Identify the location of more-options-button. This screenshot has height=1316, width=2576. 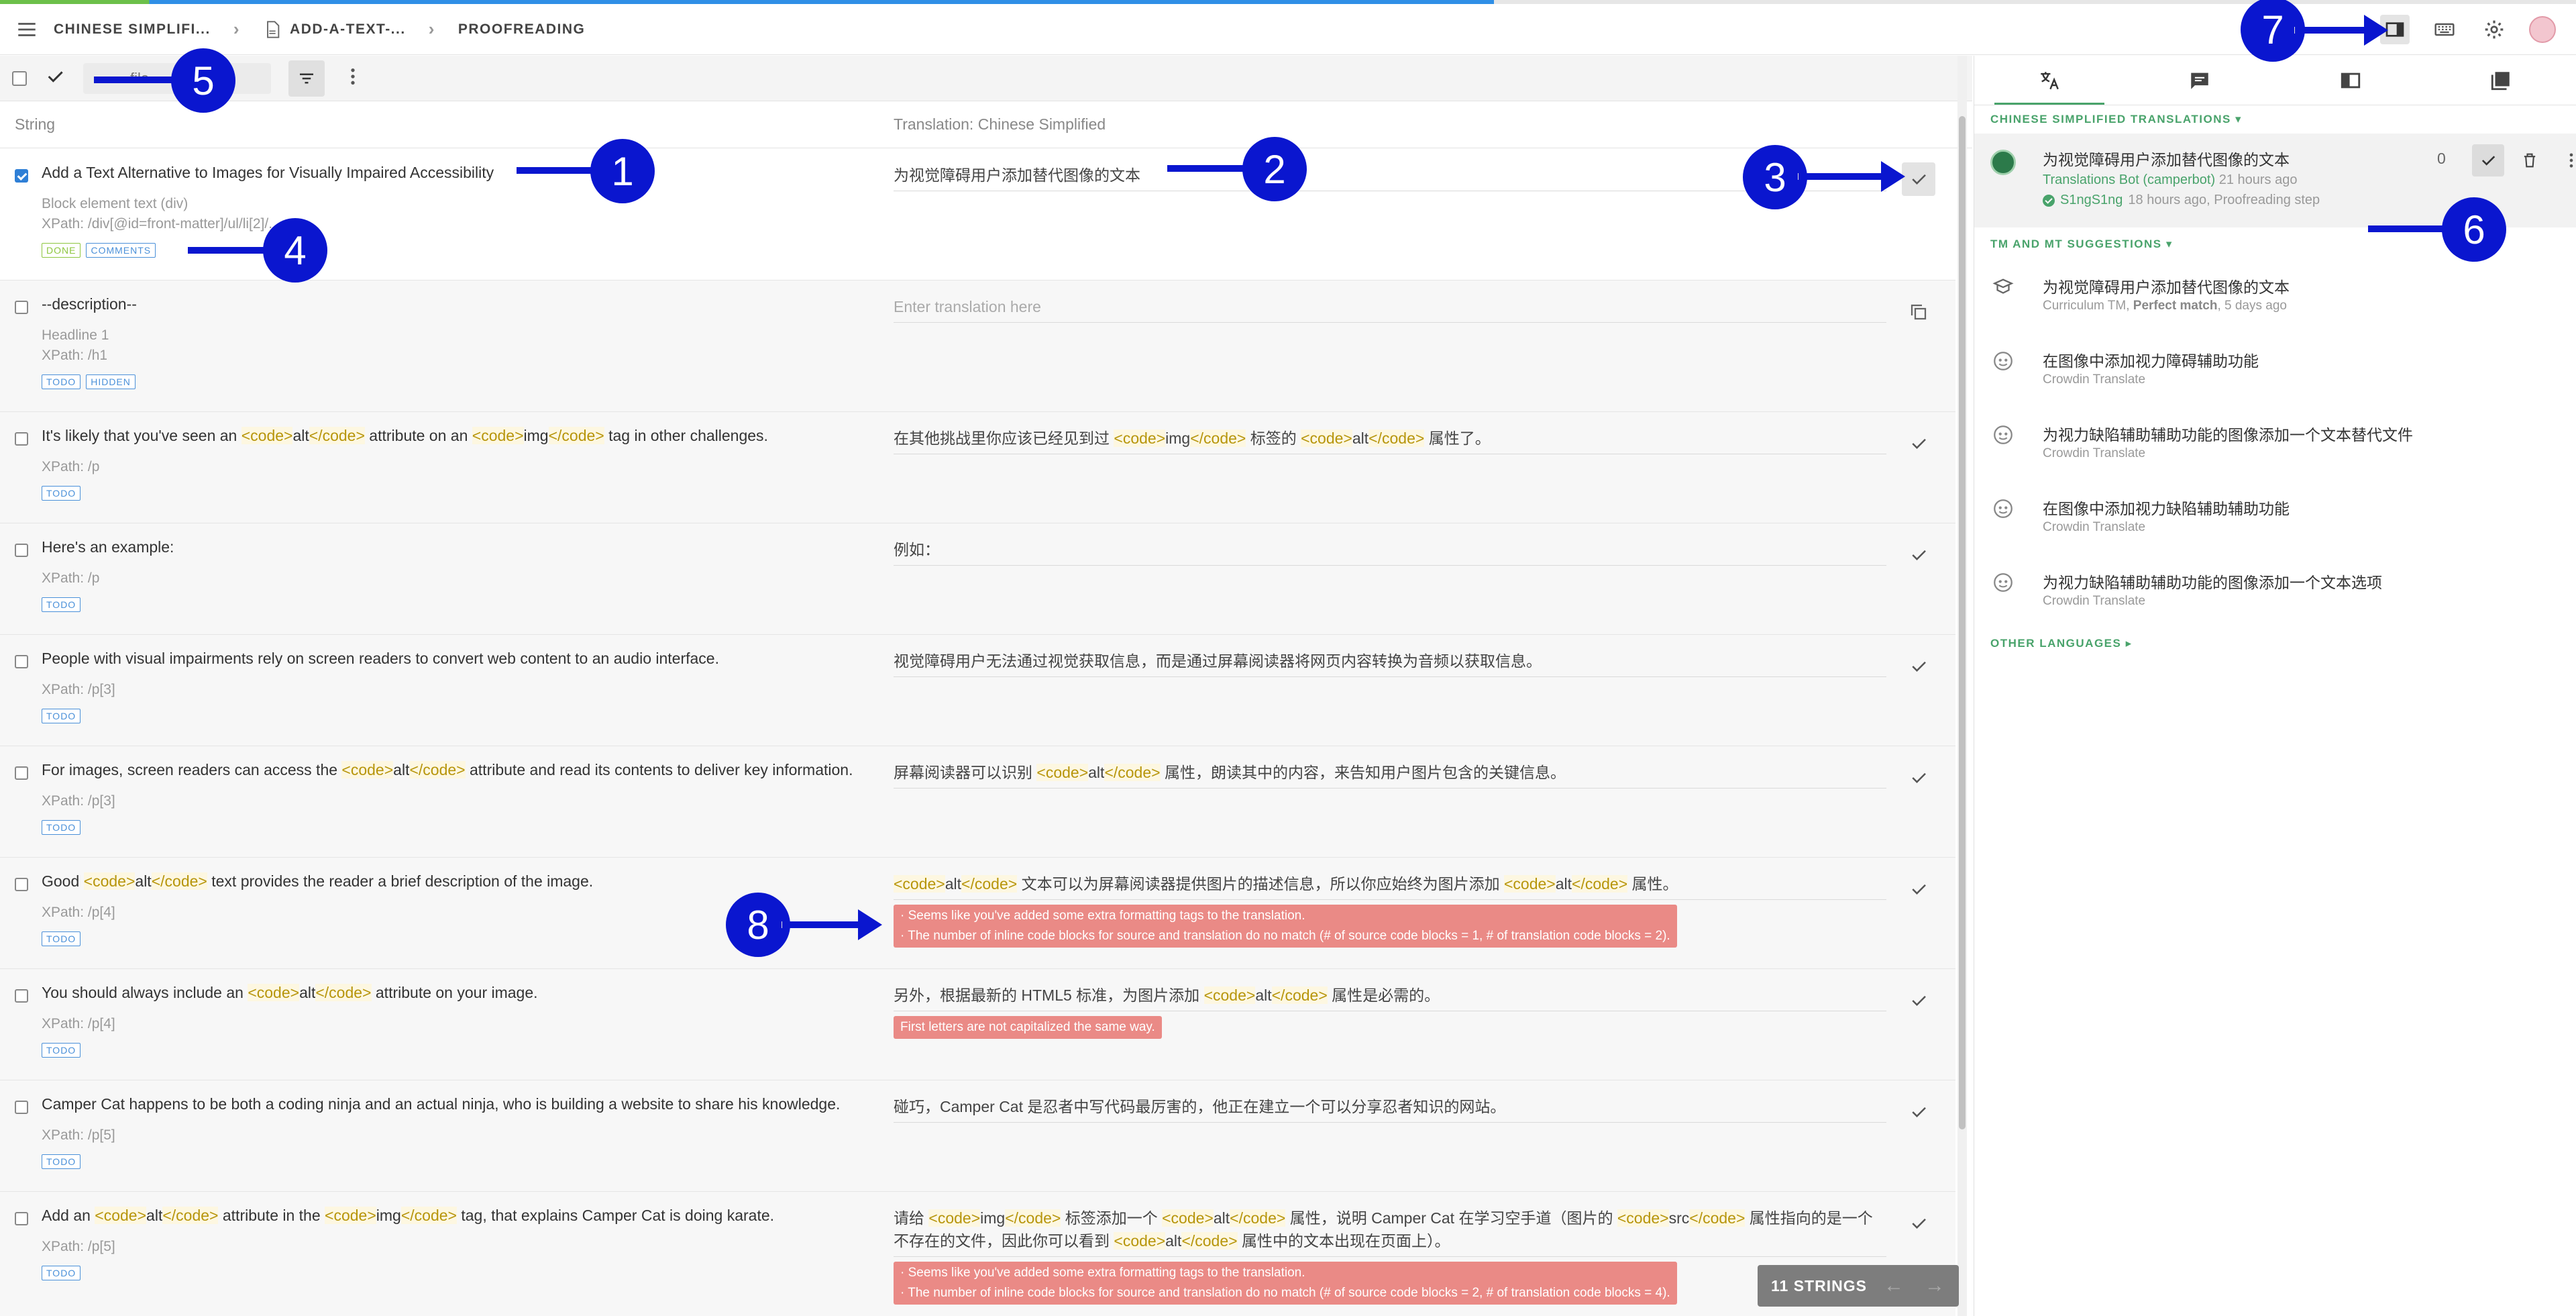
(353, 78).